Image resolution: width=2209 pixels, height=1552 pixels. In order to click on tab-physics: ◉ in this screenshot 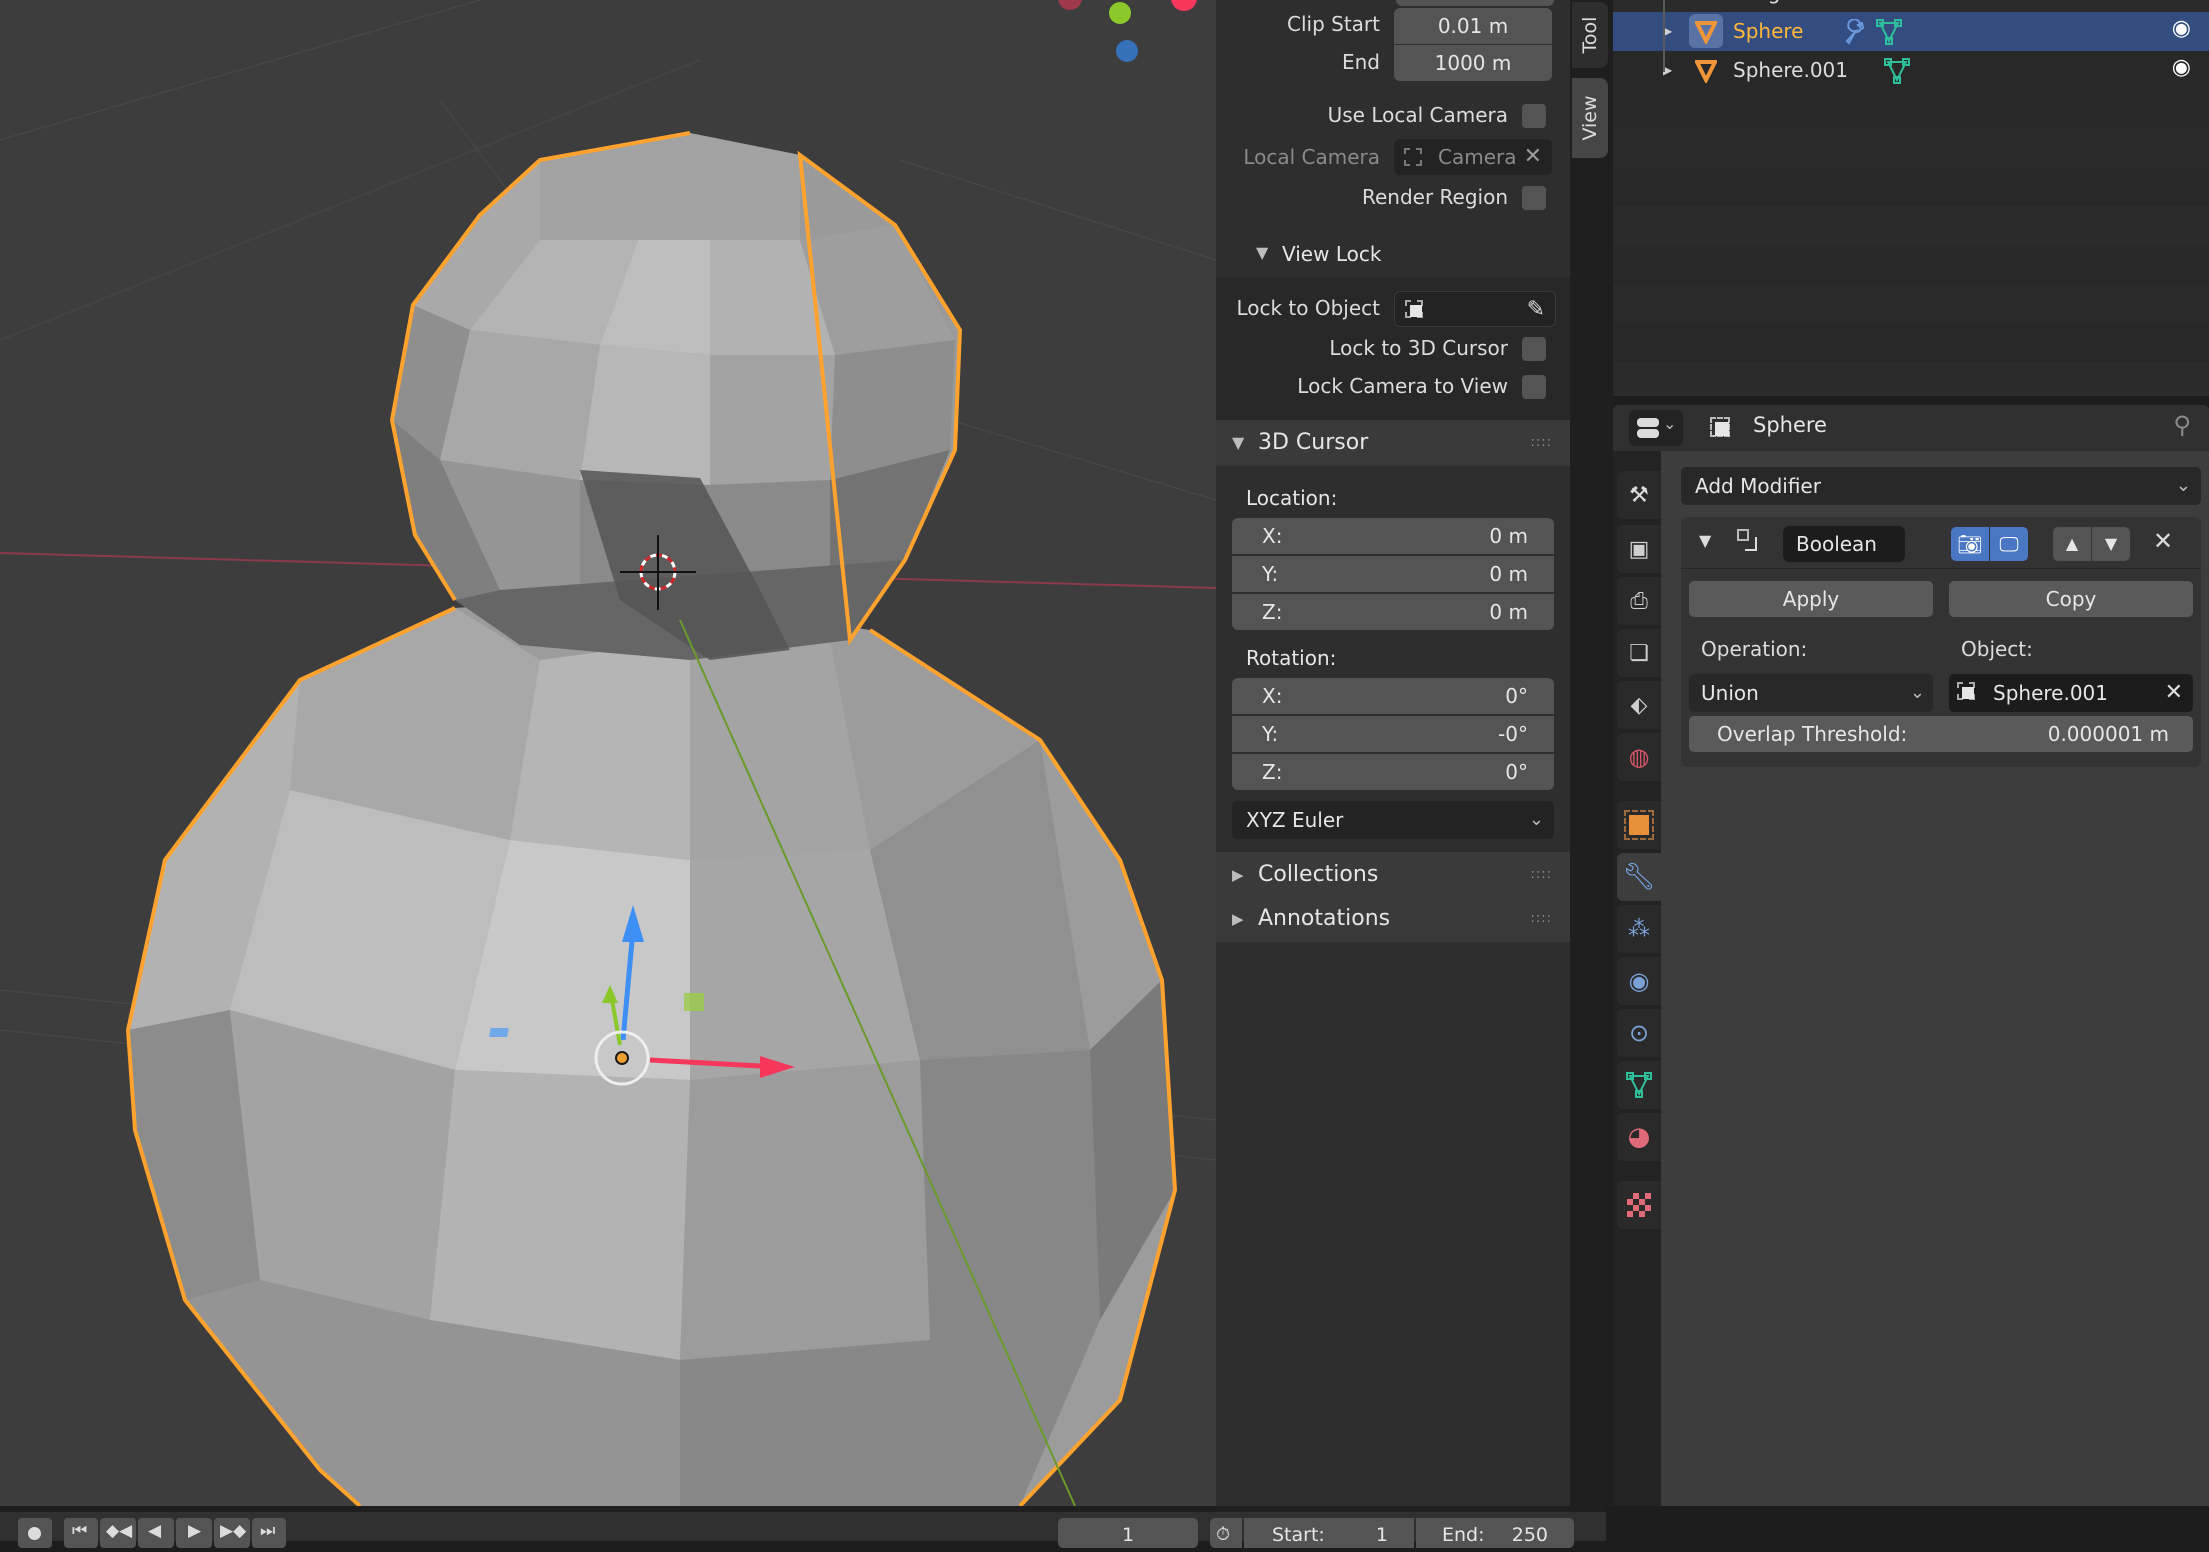, I will do `click(1639, 981)`.